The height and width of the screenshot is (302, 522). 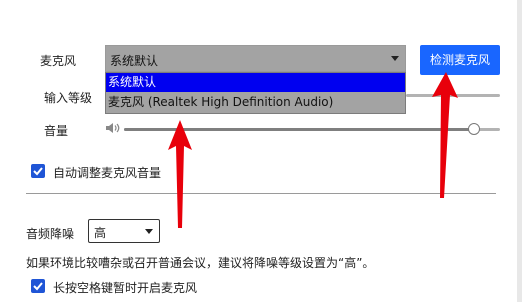 What do you see at coordinates (134, 61) in the screenshot?
I see `microphone-select-value: 系统默认` at bounding box center [134, 61].